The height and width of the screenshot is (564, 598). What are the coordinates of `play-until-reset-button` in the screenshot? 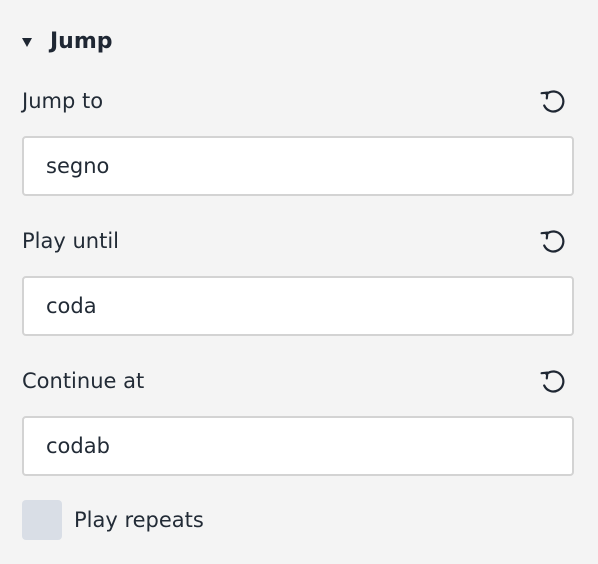 It's located at (553, 241).